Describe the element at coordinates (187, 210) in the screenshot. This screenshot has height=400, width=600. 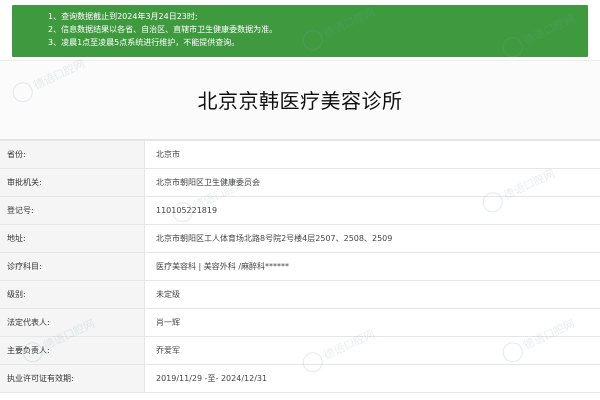
I see `info-value-registration: 110105221819` at that location.